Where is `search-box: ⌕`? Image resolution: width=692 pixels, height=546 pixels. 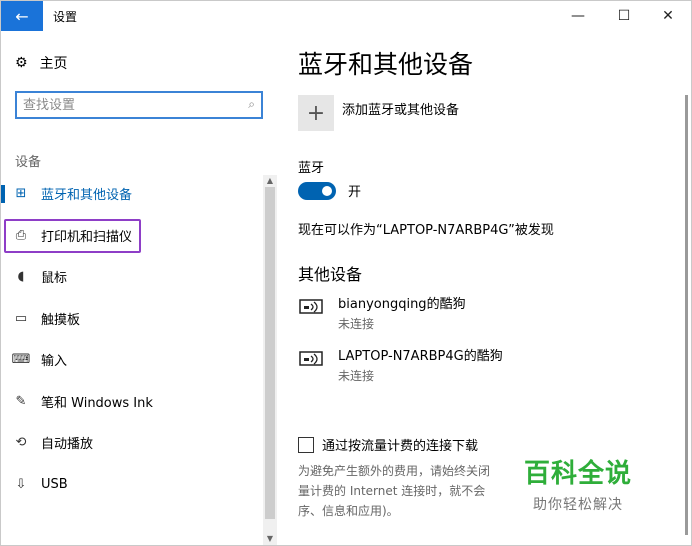
search-box: ⌕ is located at coordinates (139, 105).